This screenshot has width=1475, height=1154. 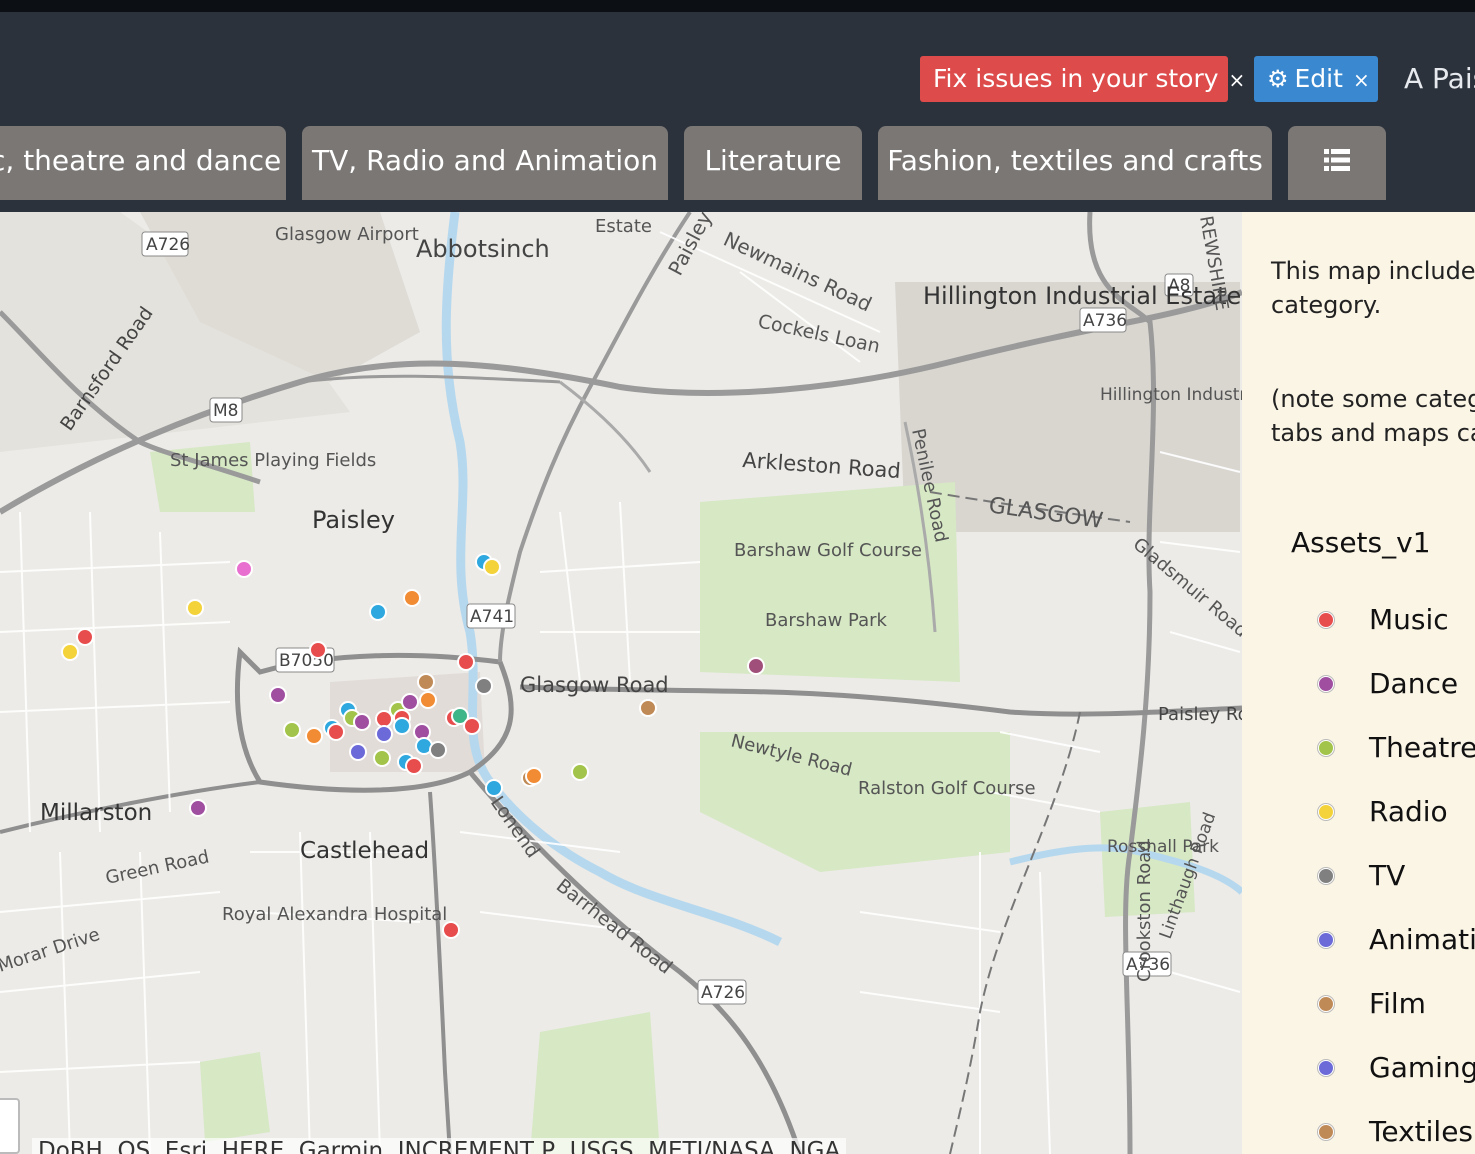 What do you see at coordinates (773, 160) in the screenshot?
I see `tab-label: Literature` at bounding box center [773, 160].